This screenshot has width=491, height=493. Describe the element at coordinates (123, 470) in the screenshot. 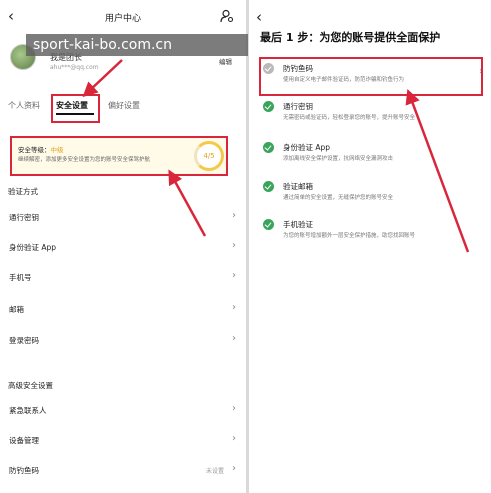

I see `row-antiphishing-code: 防钓鱼码 未设置 ›` at that location.